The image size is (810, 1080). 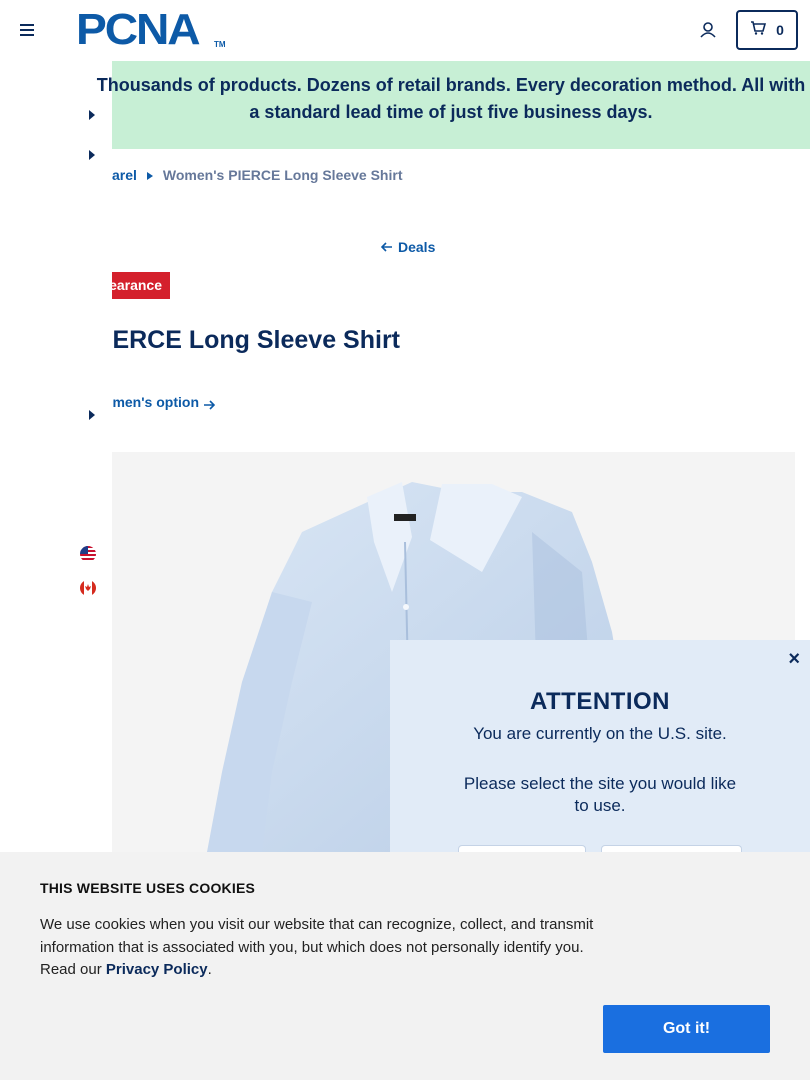 What do you see at coordinates (149, 175) in the screenshot?
I see `breadcrumb-caret-icon` at bounding box center [149, 175].